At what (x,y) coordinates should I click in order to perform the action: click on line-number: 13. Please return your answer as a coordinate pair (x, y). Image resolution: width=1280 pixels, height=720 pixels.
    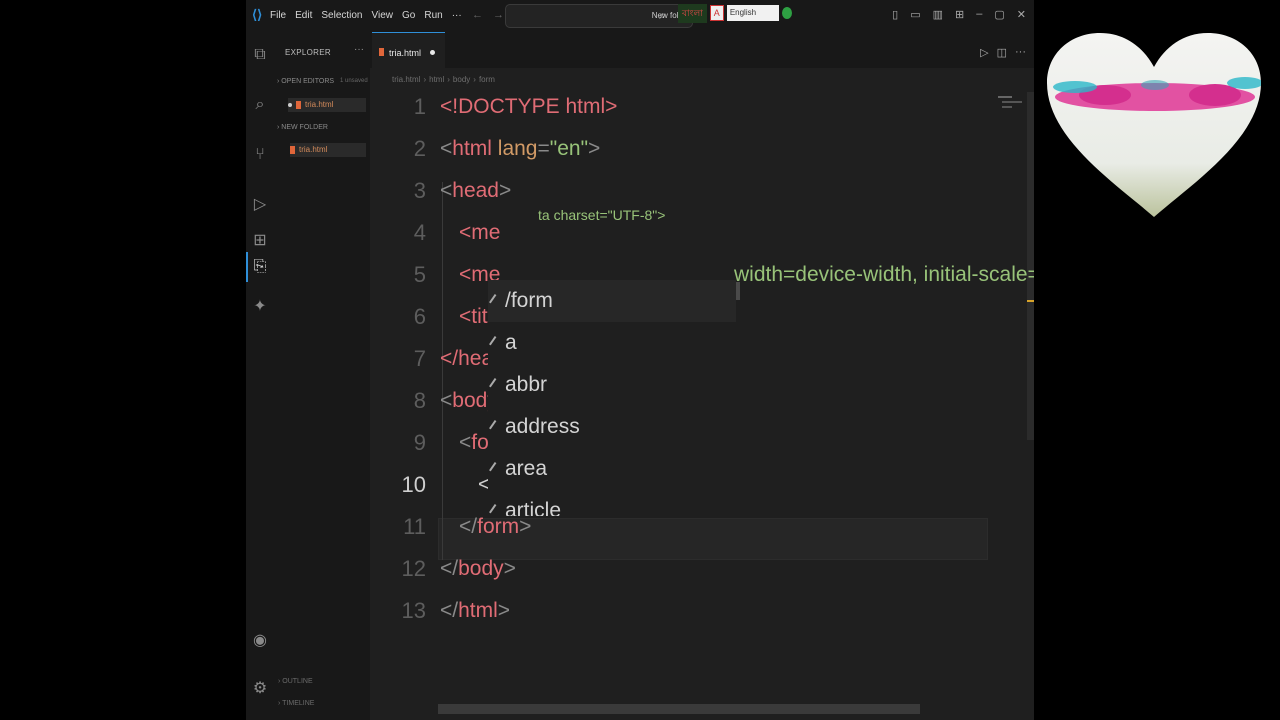
    Looking at the image, I should click on (413, 610).